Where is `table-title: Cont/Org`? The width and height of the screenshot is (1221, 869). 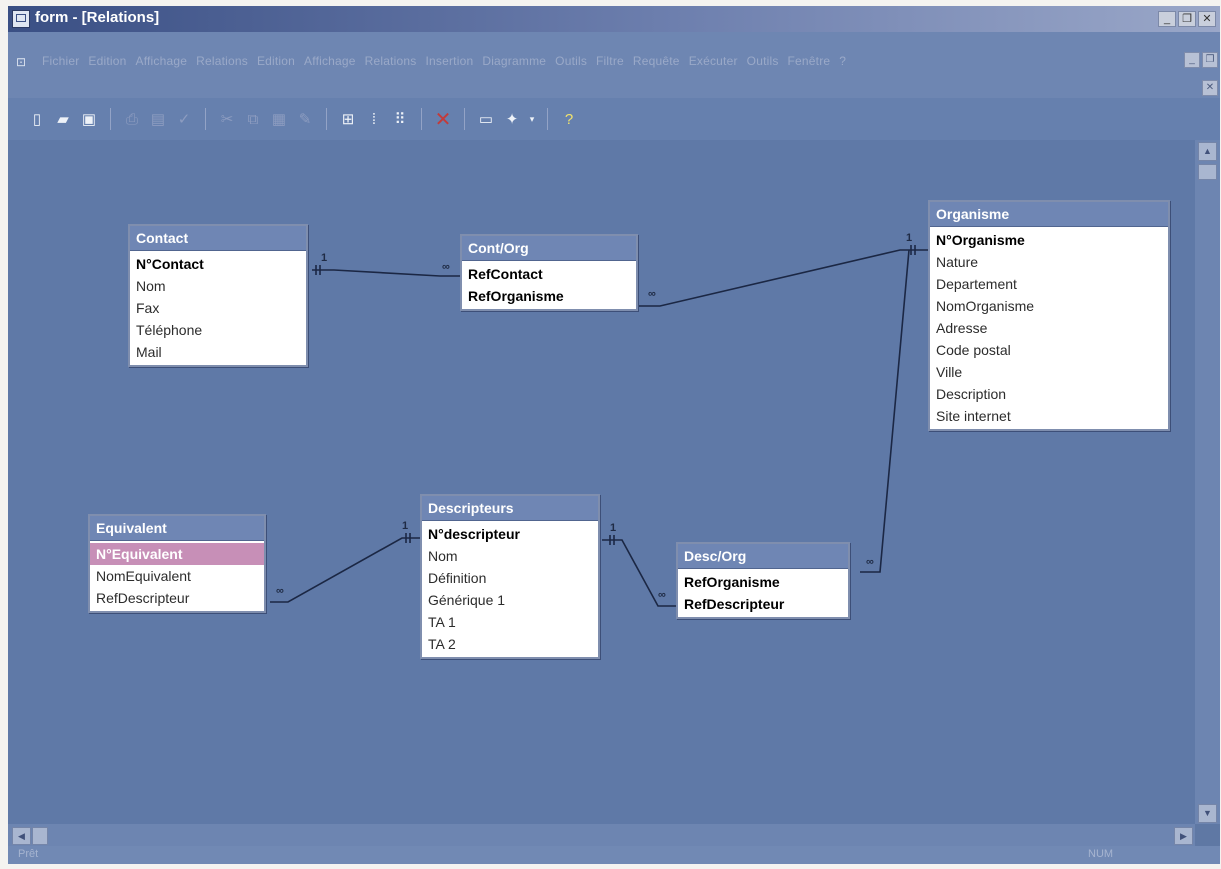 table-title: Cont/Org is located at coordinates (549, 248).